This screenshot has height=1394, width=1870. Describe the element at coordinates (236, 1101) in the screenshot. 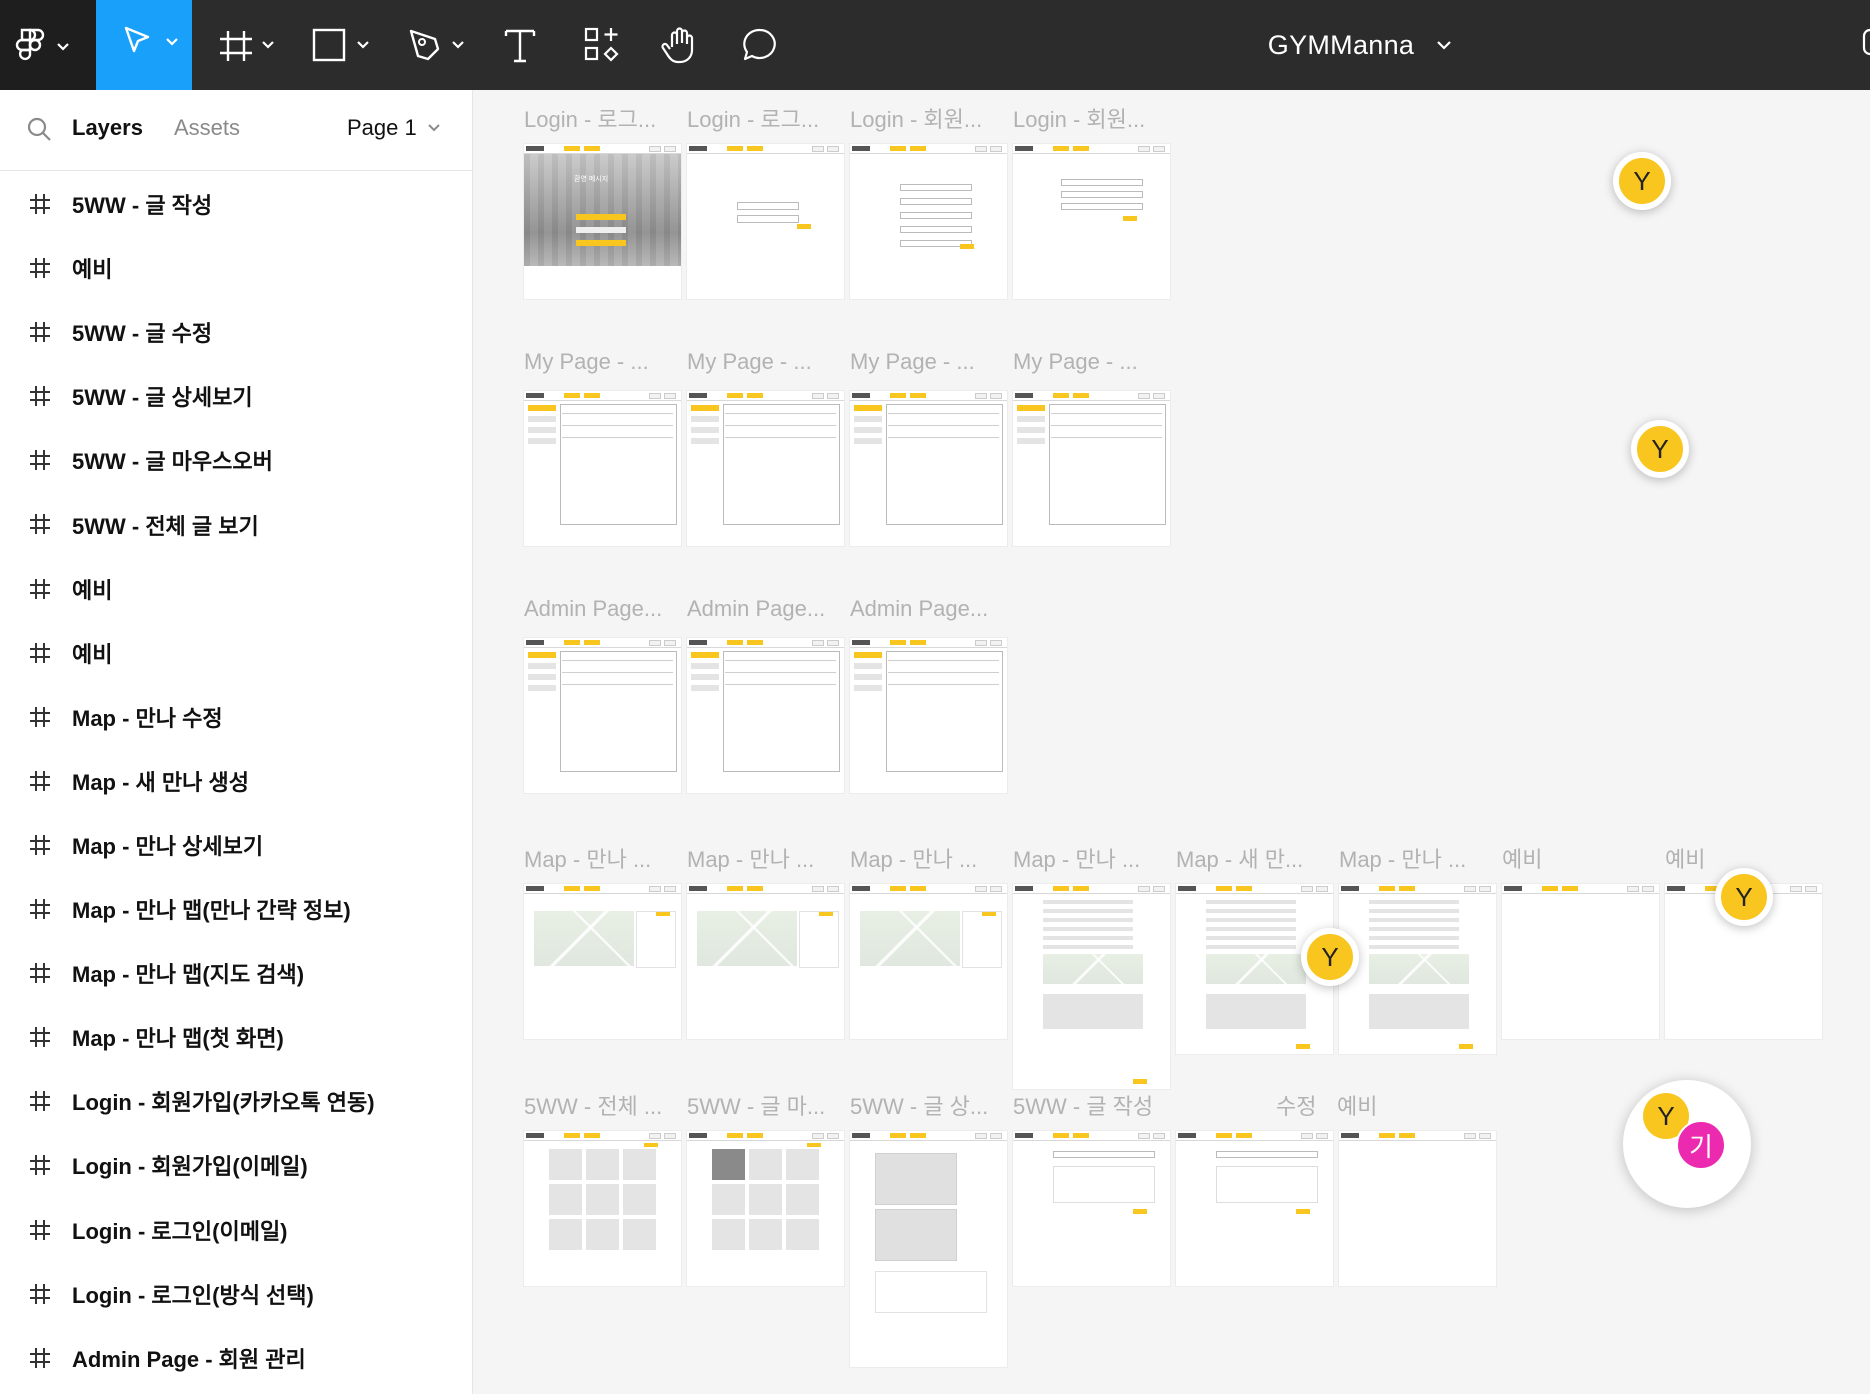

I see `layer-item: Login - 회원가입(카카오톡 연동)` at that location.